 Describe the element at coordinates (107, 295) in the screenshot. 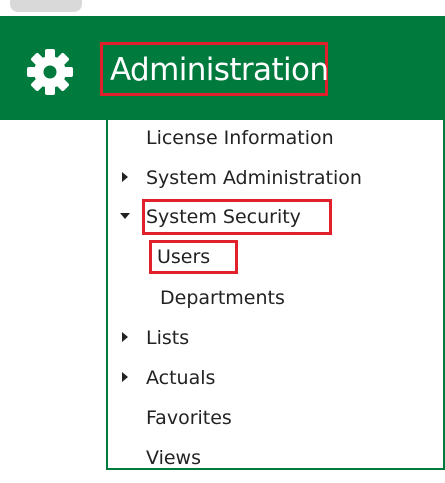

I see `panel-left-border` at that location.